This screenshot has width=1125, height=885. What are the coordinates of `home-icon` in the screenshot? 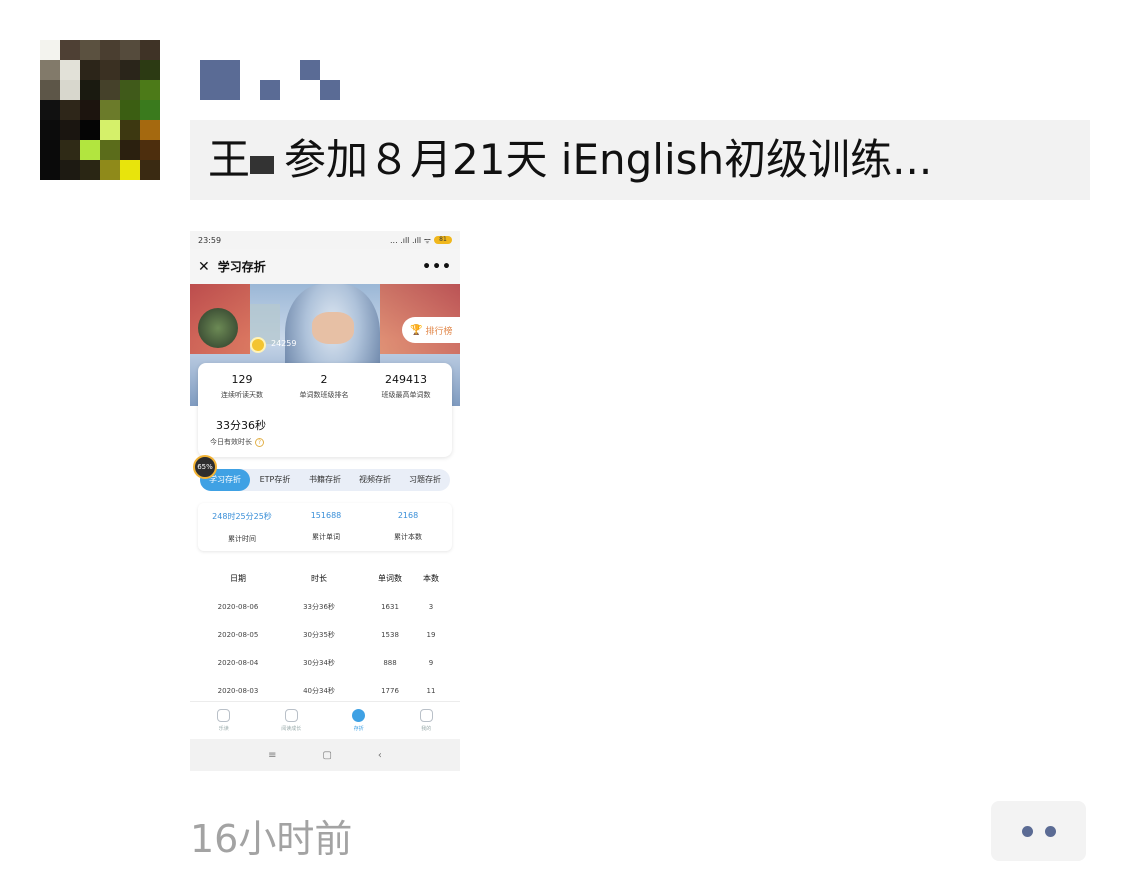 It's located at (224, 715).